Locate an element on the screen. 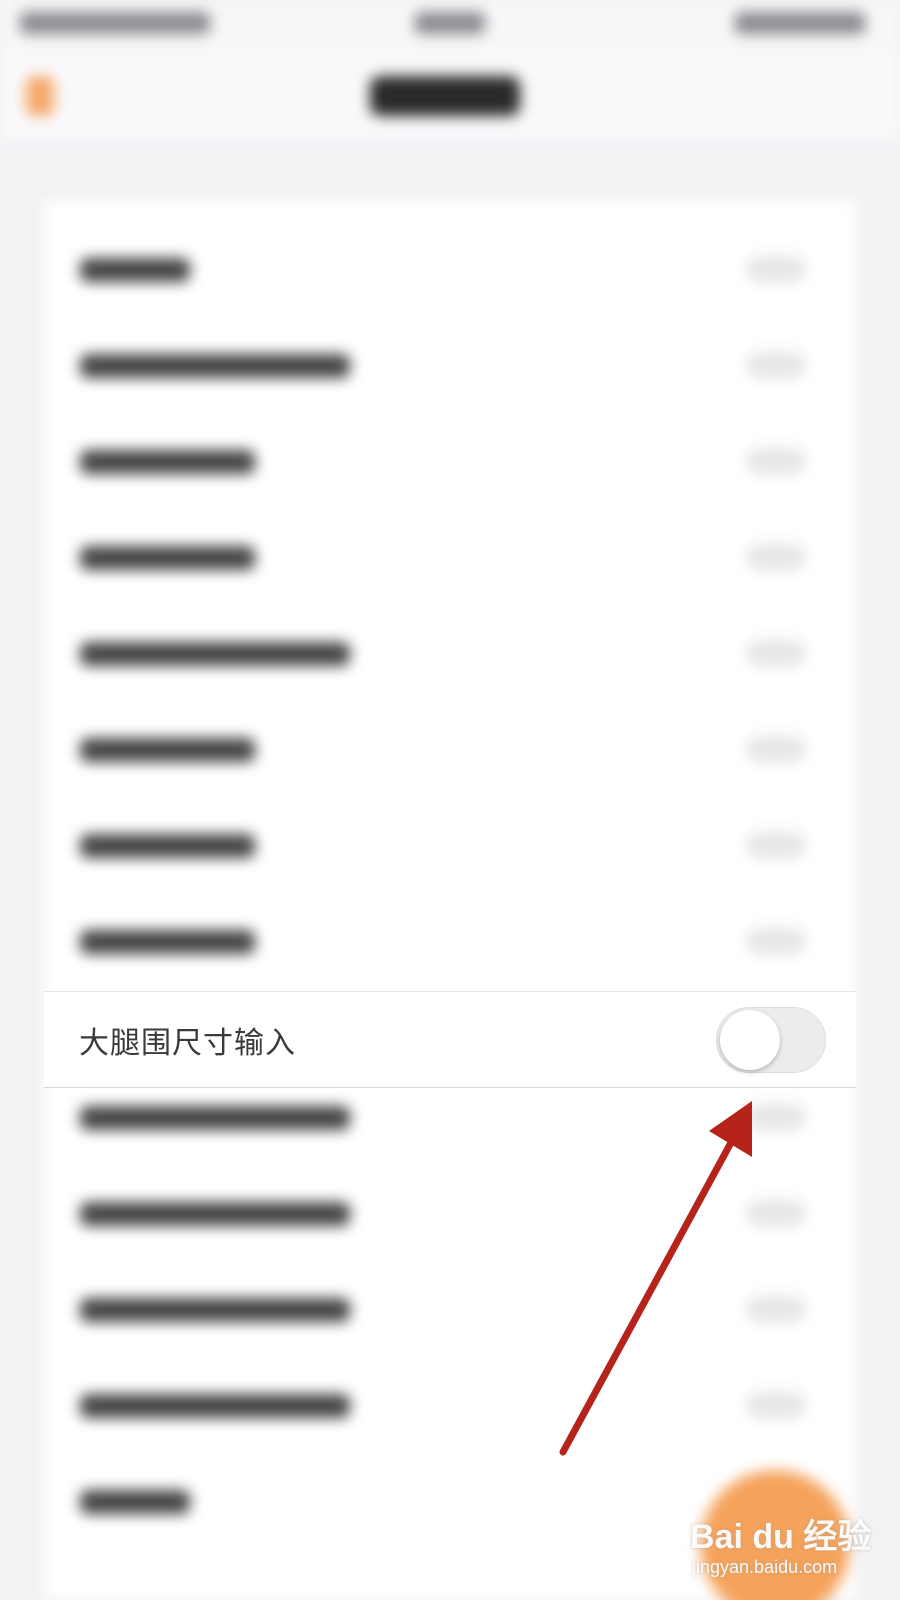  toggle-knob is located at coordinates (750, 1040).